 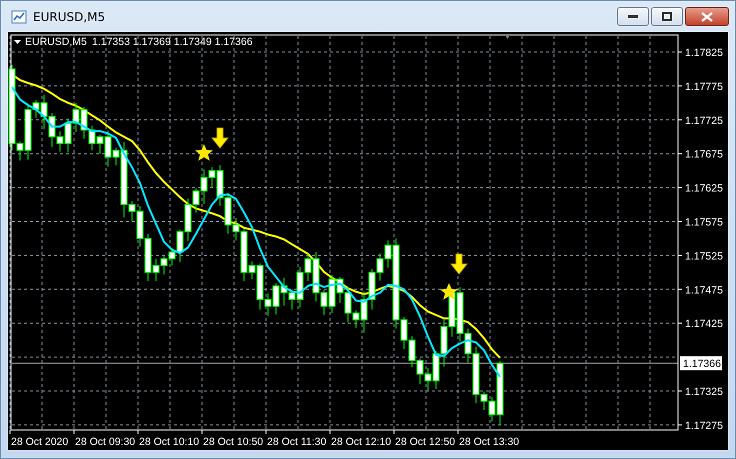 I want to click on chart-shift-icon, so click(x=507, y=37).